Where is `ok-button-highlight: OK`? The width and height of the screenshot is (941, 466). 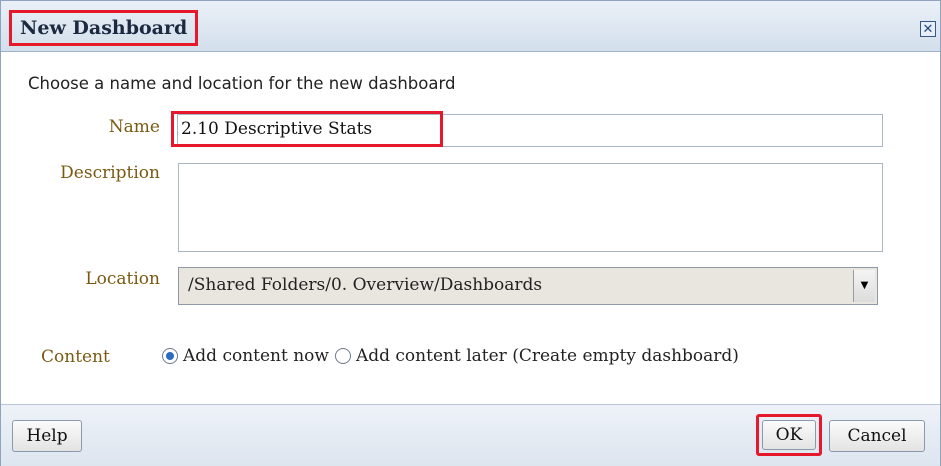
ok-button-highlight: OK is located at coordinates (789, 435).